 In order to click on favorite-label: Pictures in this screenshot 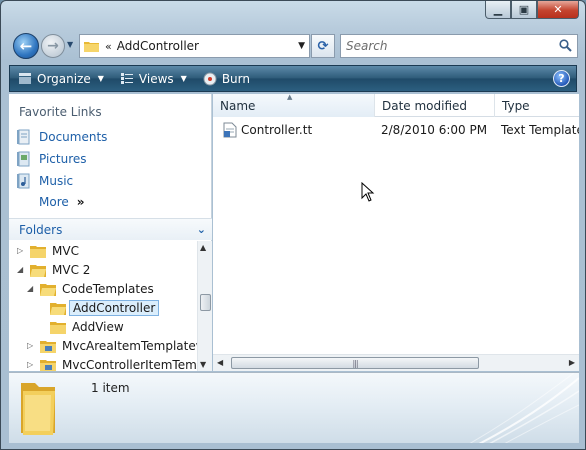, I will do `click(63, 159)`.